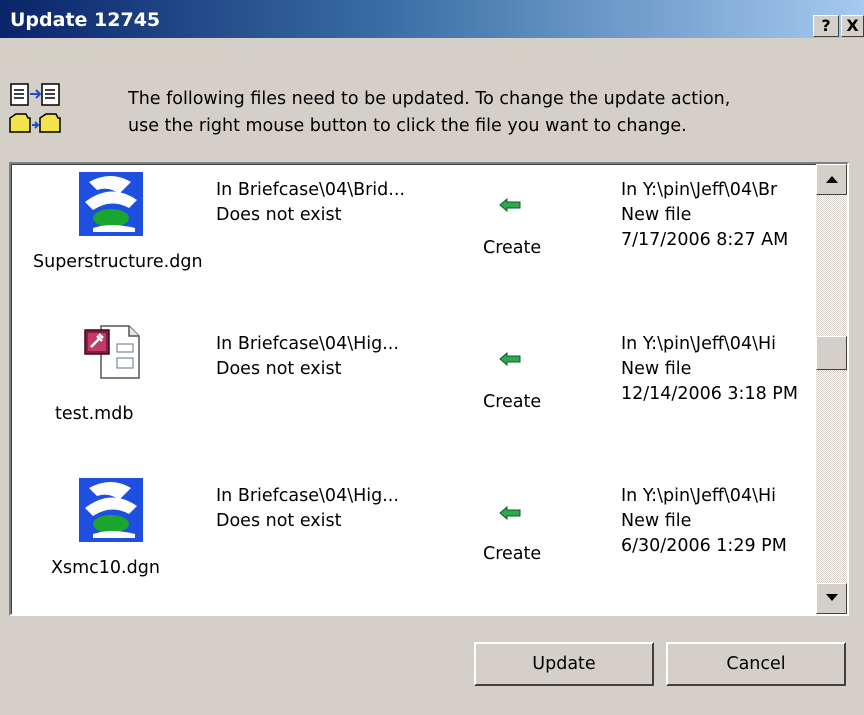 The width and height of the screenshot is (864, 715). I want to click on arrow-down-icon, so click(832, 597).